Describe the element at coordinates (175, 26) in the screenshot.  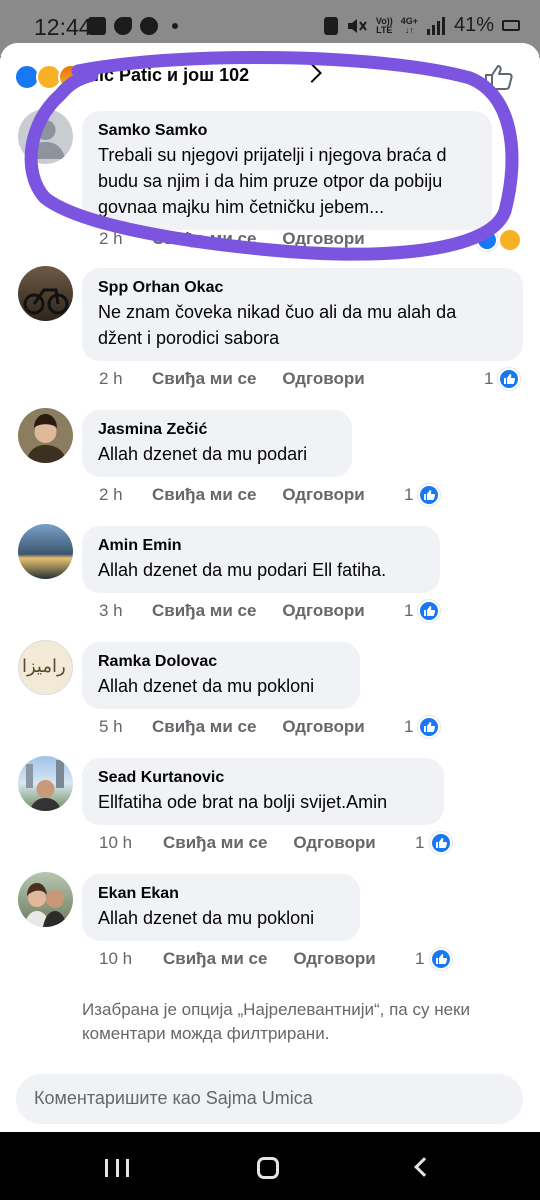
I see `more-dot-icon` at that location.